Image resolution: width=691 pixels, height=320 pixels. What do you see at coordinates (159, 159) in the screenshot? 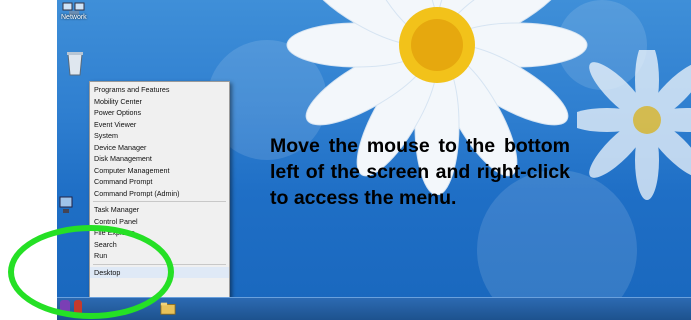
I see `menu-item-disk-management: Disk Management` at bounding box center [159, 159].